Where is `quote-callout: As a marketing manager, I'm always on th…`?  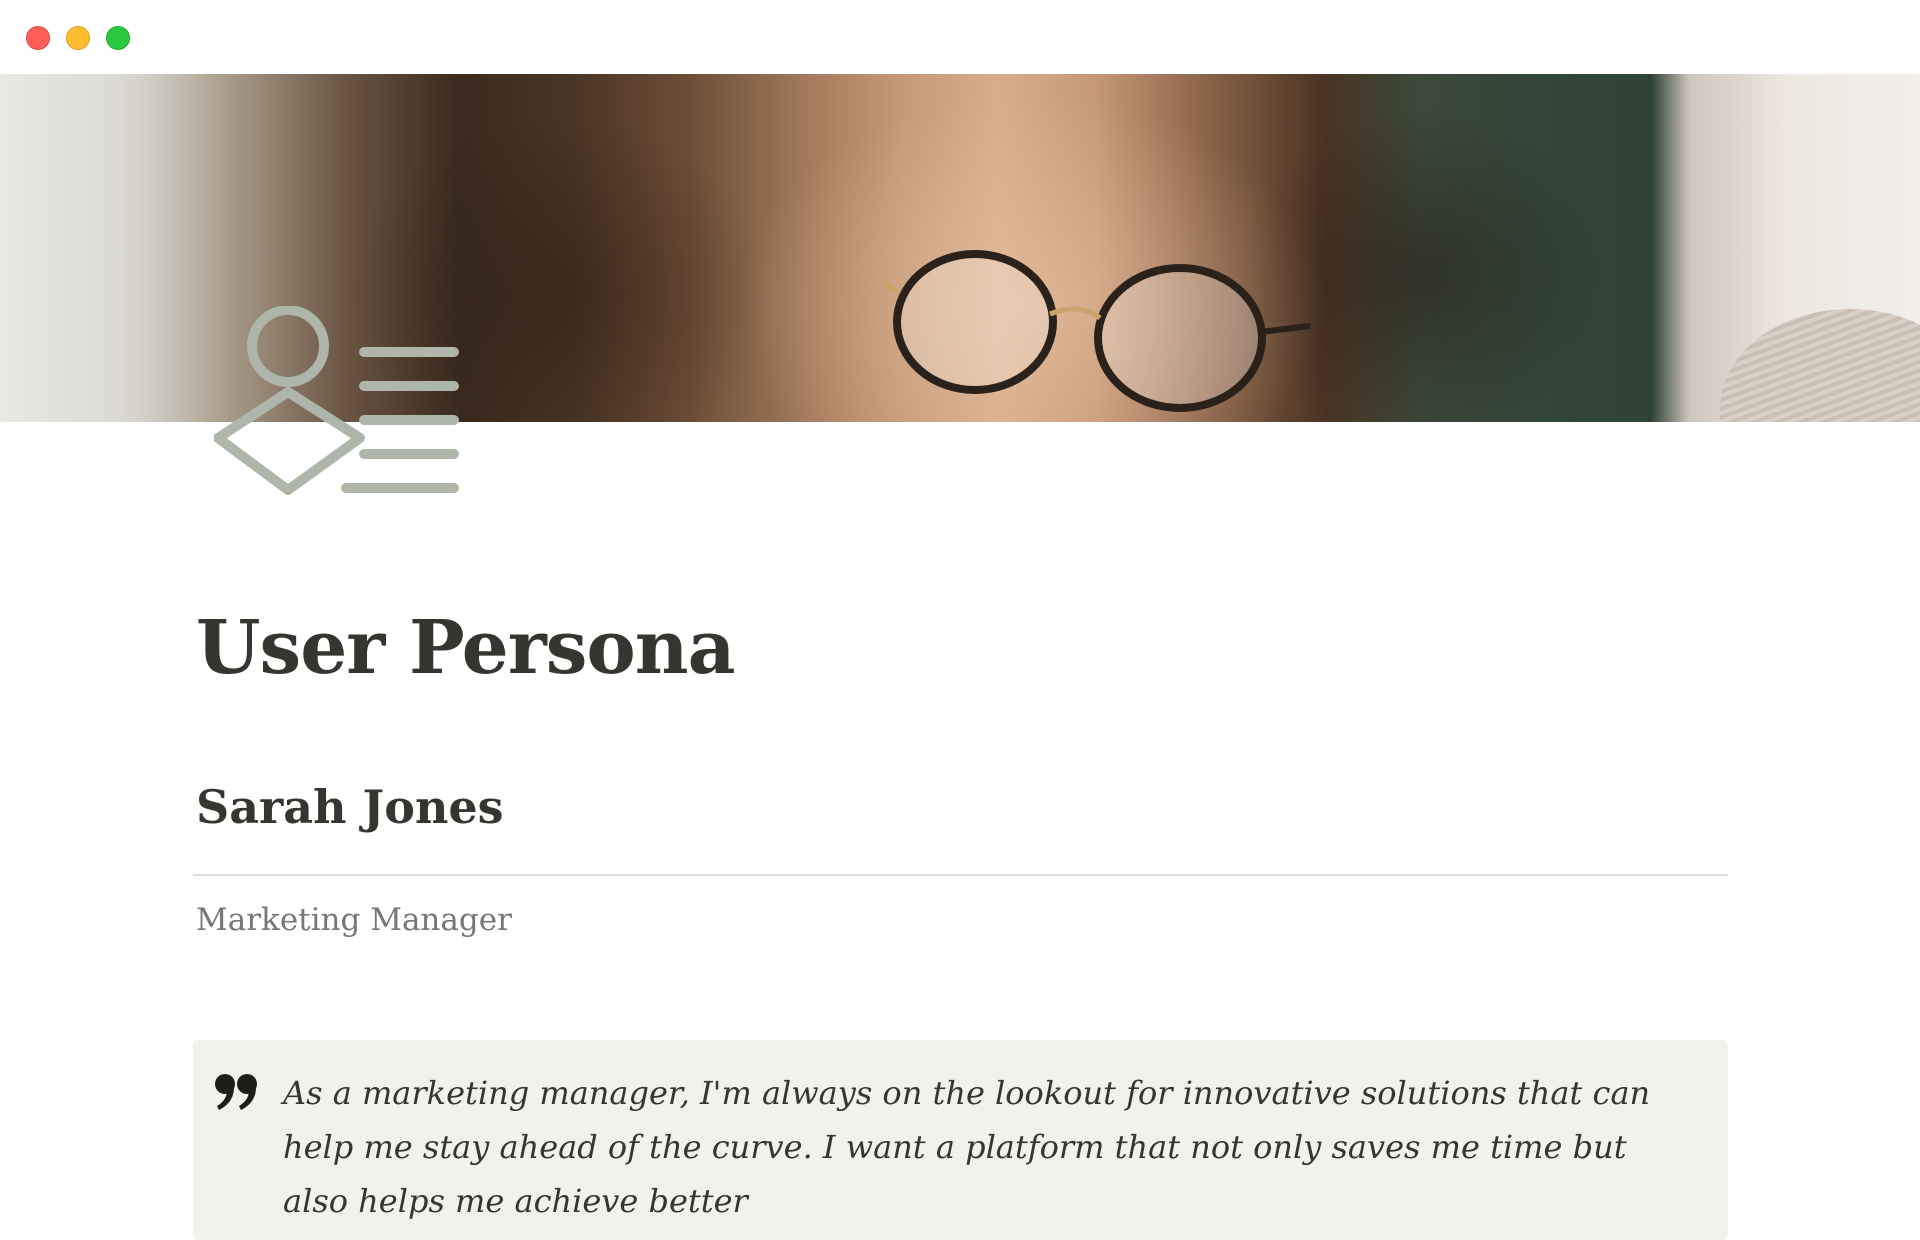
quote-callout: As a marketing manager, I'm always on th… is located at coordinates (960, 1140).